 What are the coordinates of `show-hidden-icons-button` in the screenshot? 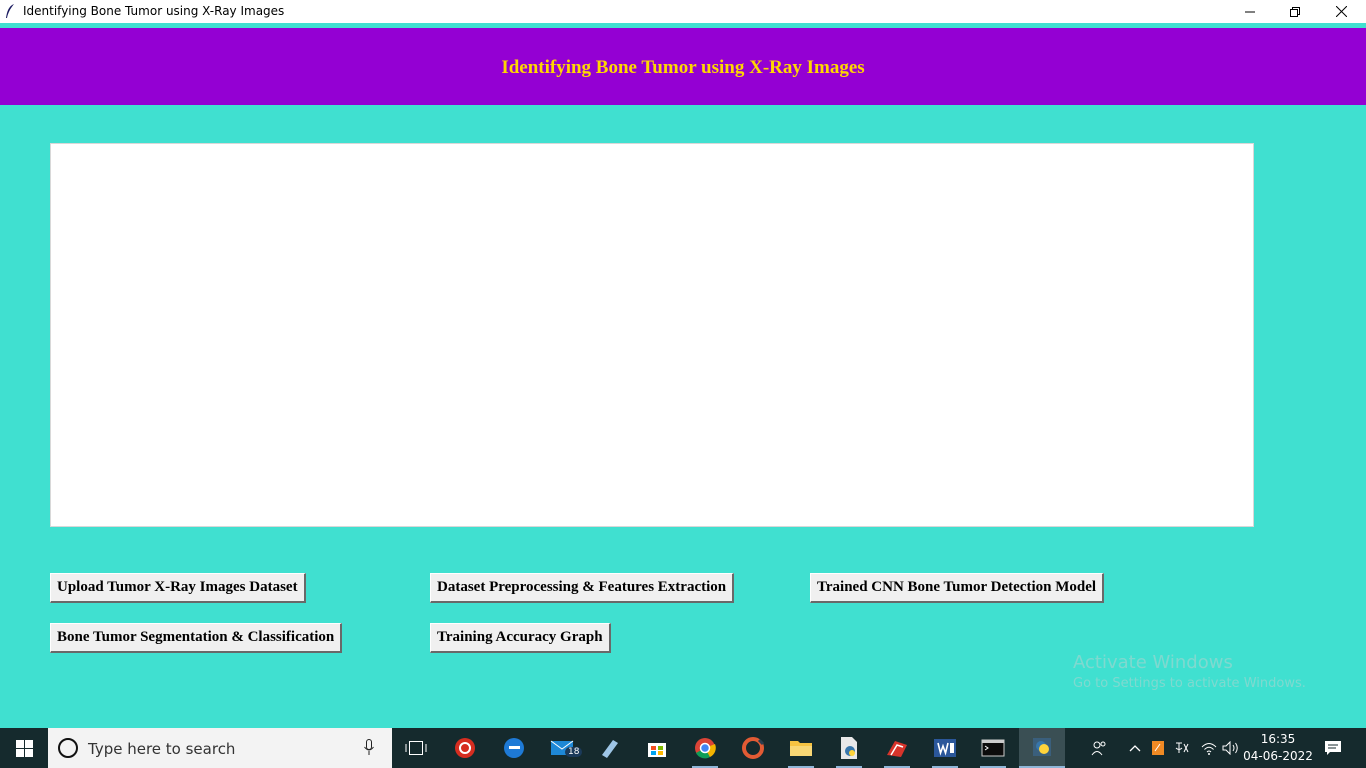 It's located at (1135, 748).